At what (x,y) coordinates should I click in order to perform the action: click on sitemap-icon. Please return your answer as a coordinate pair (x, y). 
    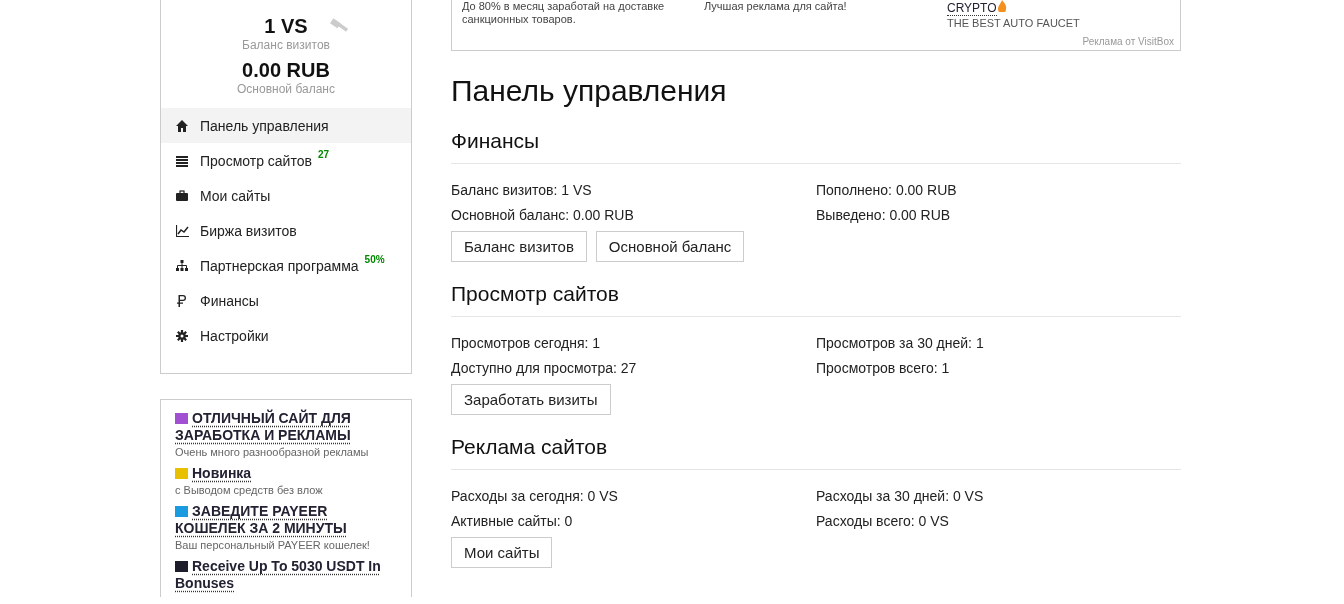
    Looking at the image, I should click on (182, 265).